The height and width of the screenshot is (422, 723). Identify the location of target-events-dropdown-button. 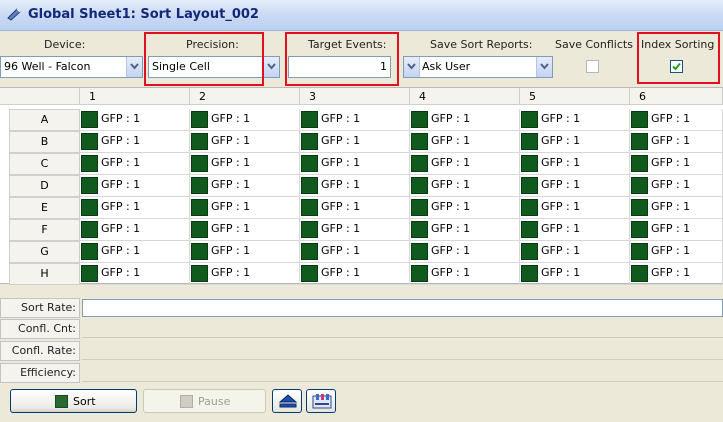
(412, 67).